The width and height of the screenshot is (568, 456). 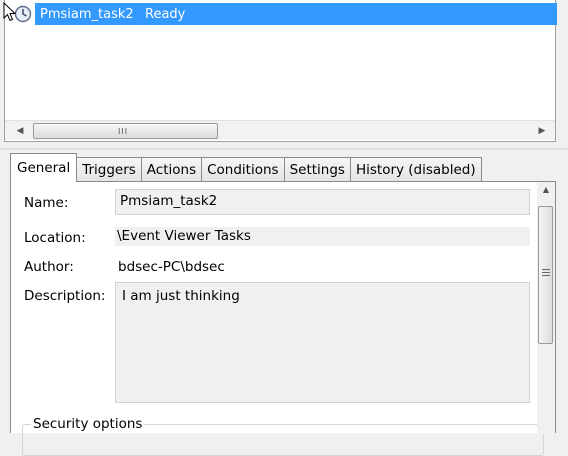 I want to click on horizontal-scrollbar: ◀ III ▶, so click(x=280, y=130).